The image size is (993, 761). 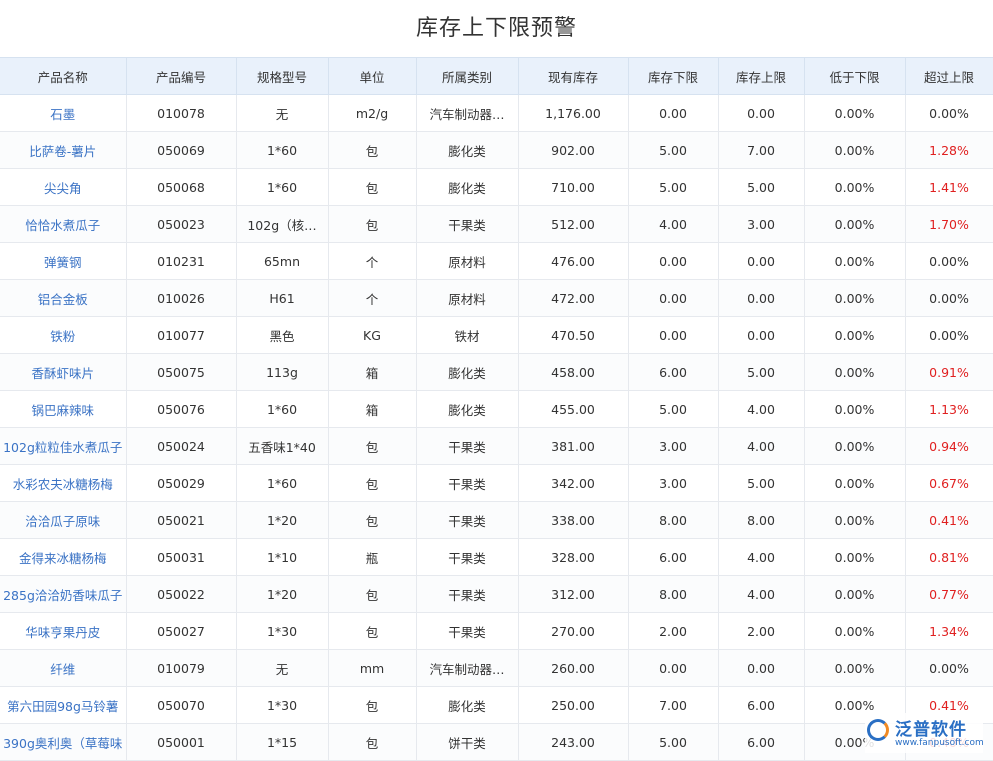 I want to click on column-header: 产品名称, so click(x=63, y=76).